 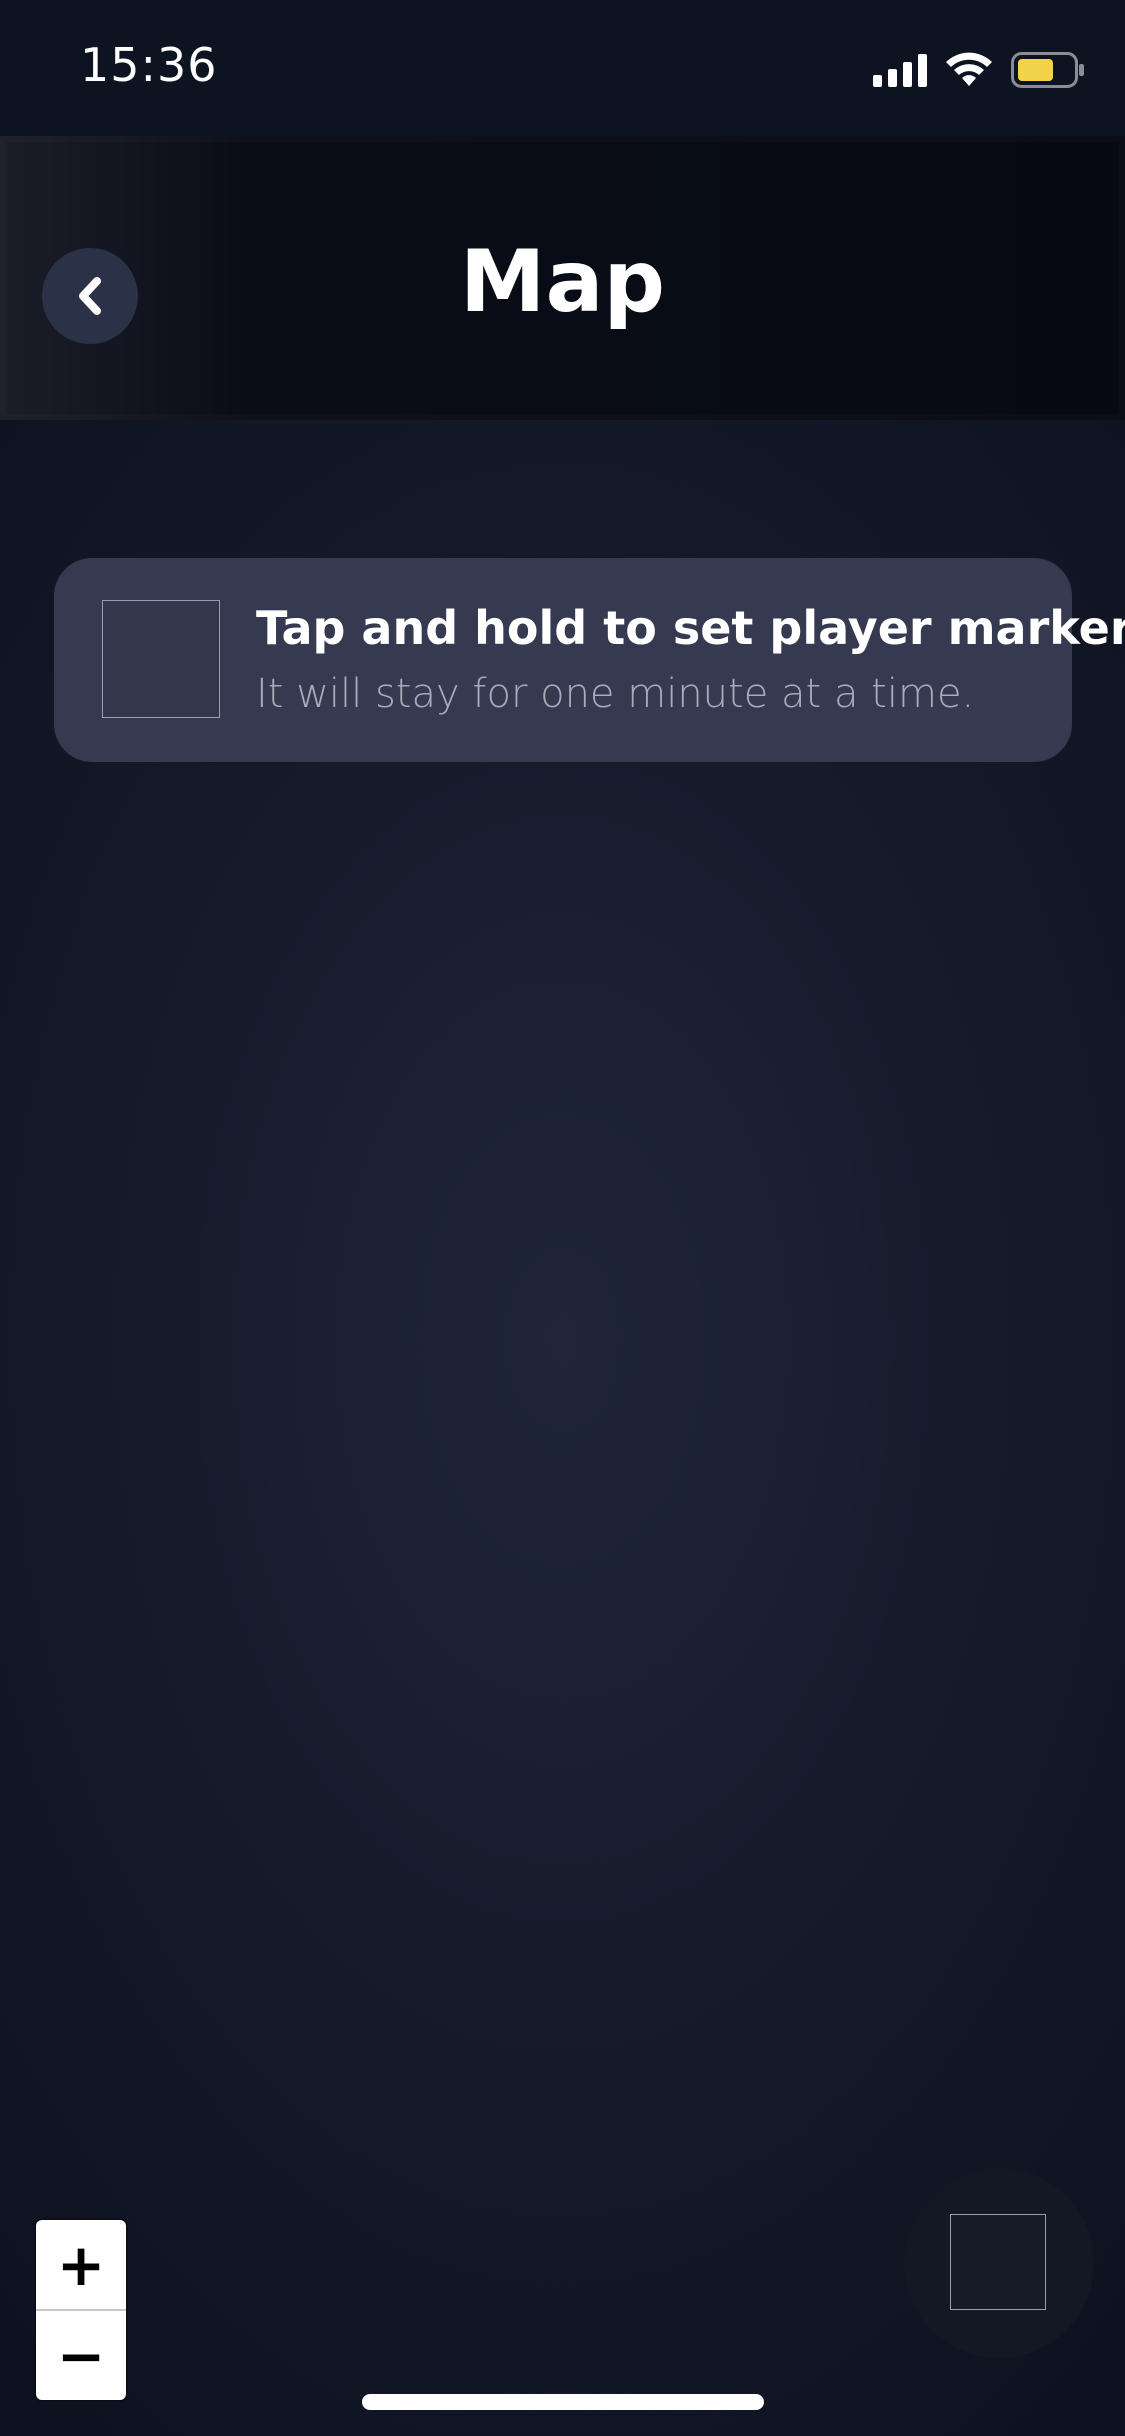 I want to click on status-time: 15:36, so click(x=149, y=65).